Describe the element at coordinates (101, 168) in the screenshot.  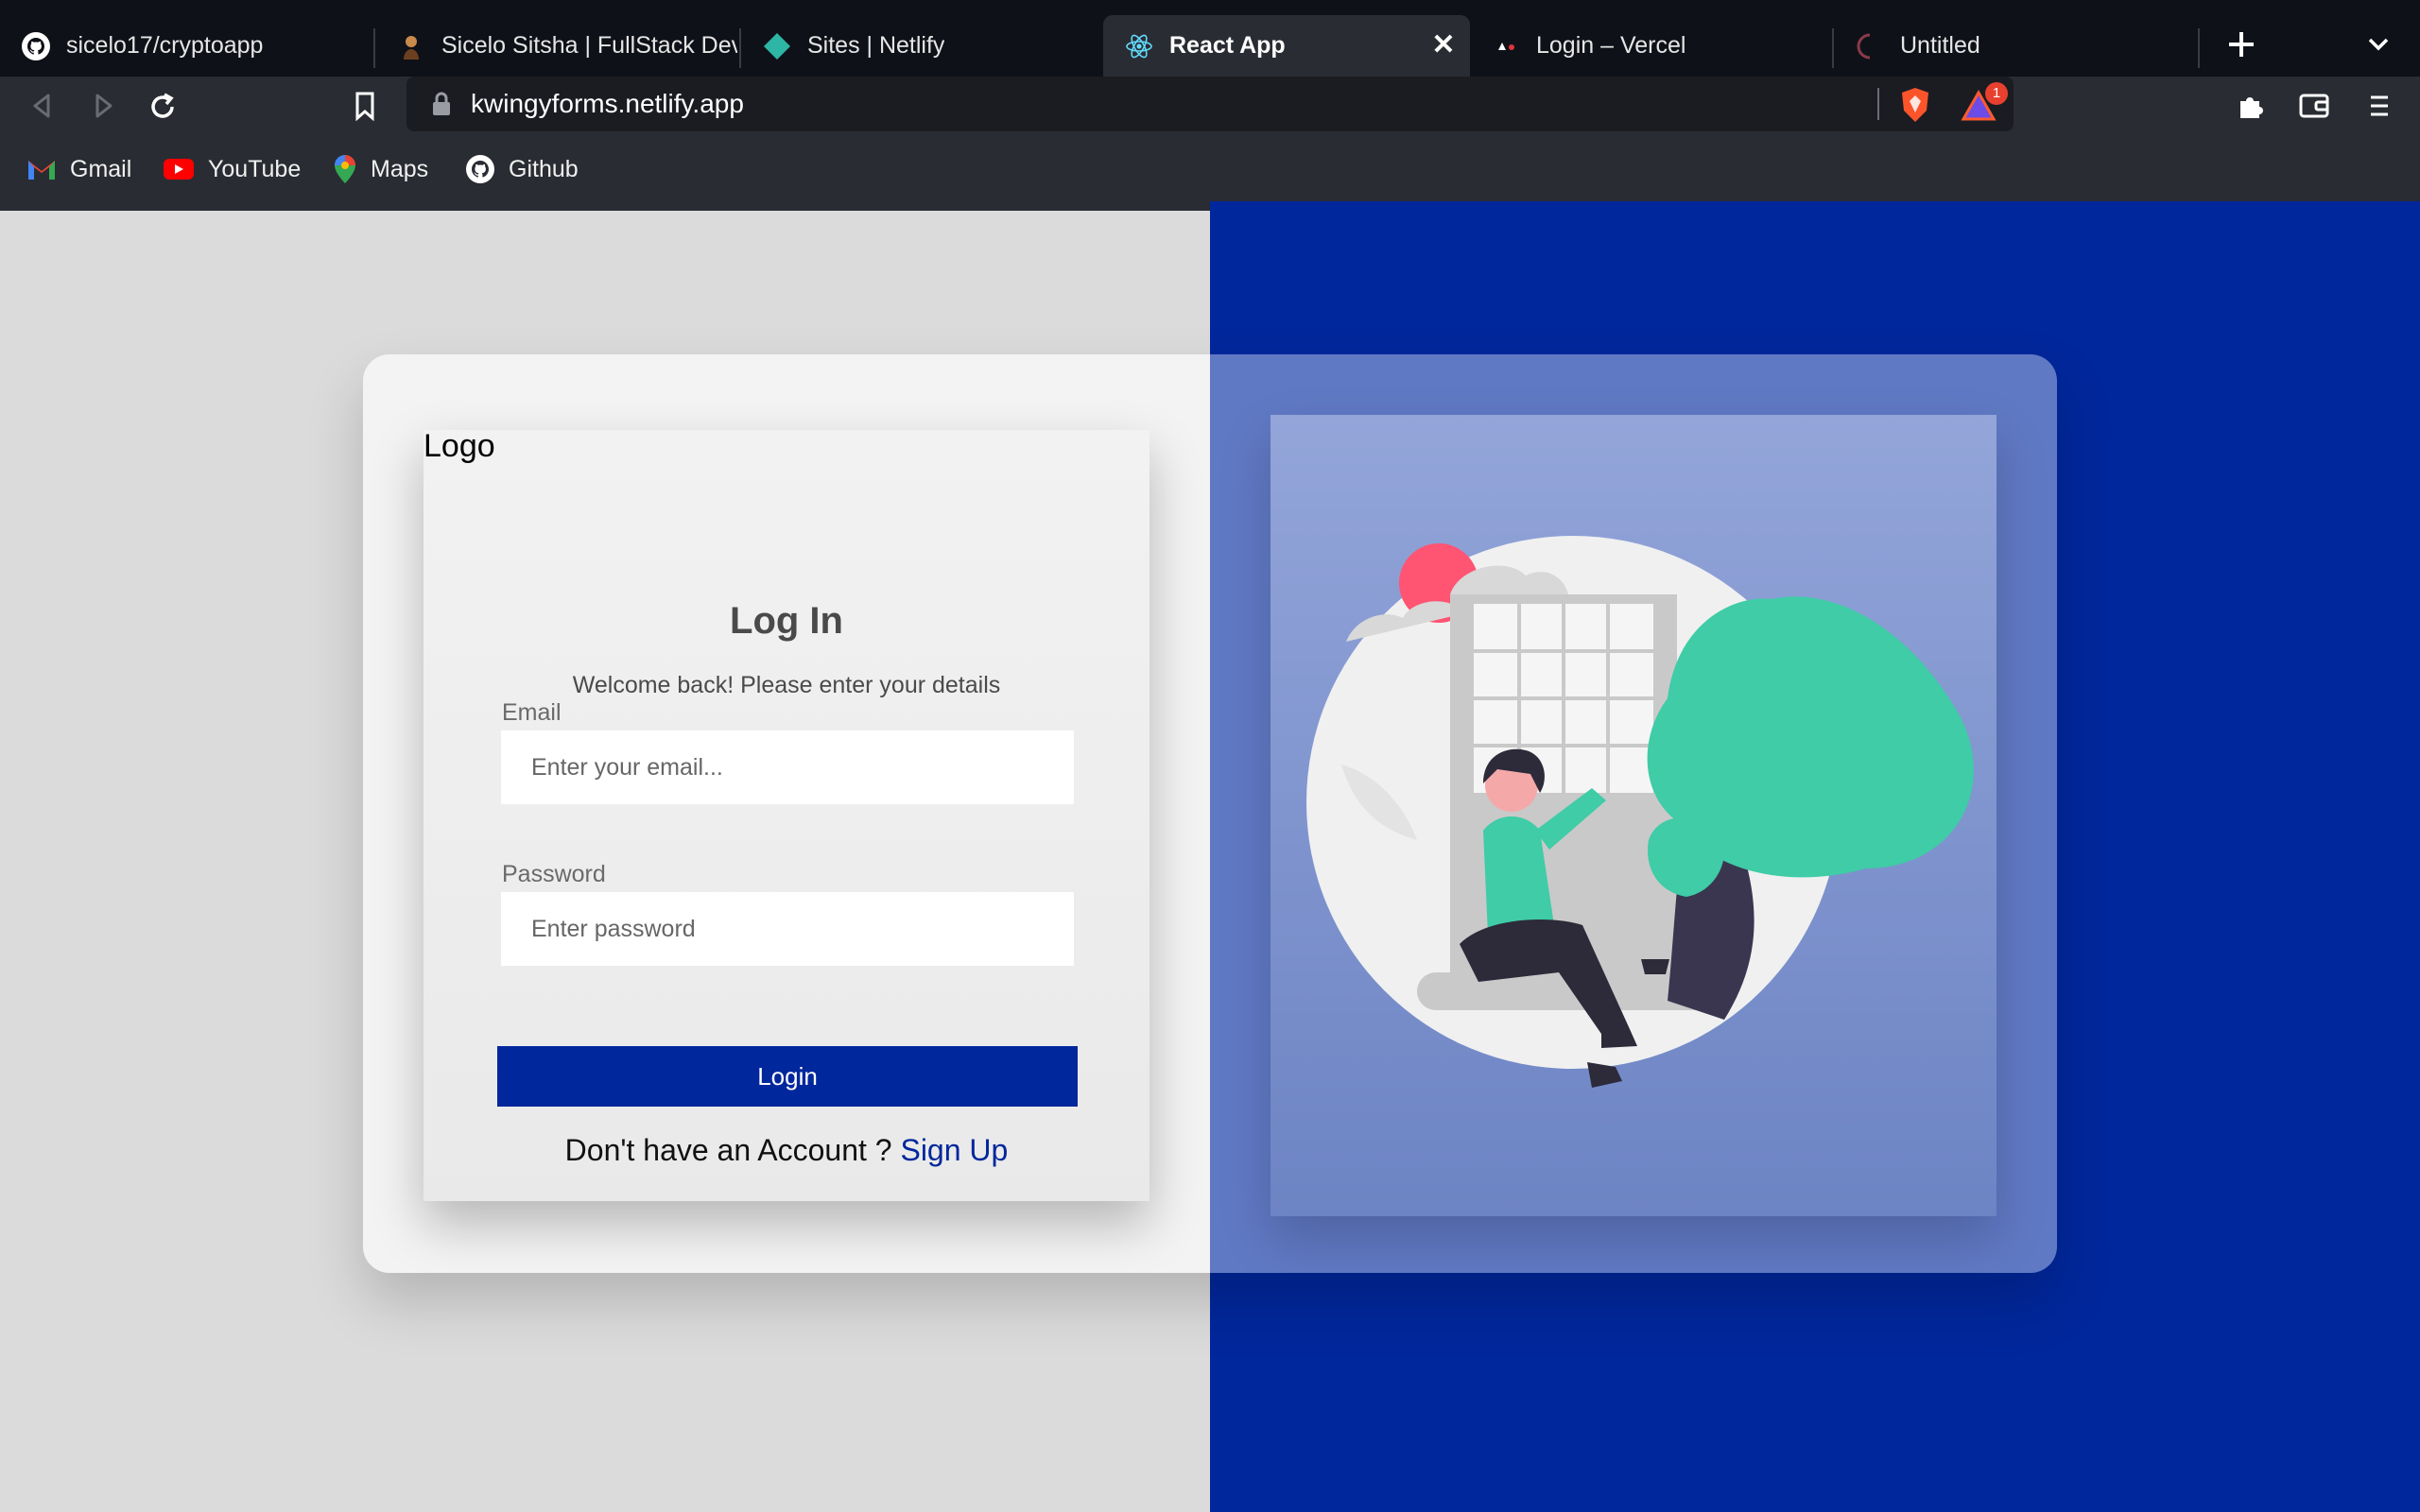
I see `bookmark-label: Gmail` at that location.